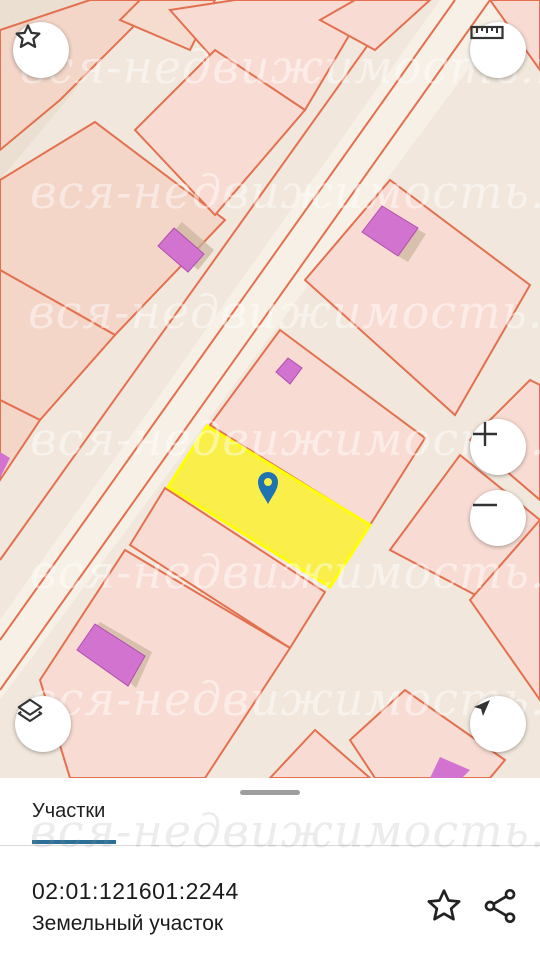 This screenshot has height=960, width=540. I want to click on plus-icon, so click(485, 434).